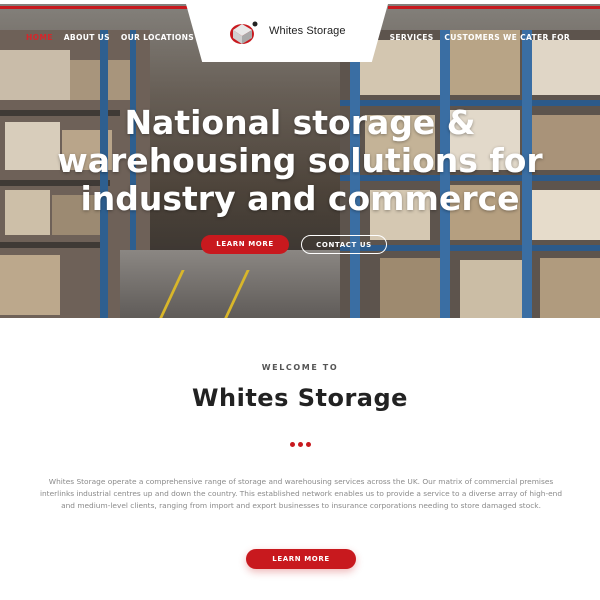  I want to click on logo-text: Whites Storage, so click(307, 31).